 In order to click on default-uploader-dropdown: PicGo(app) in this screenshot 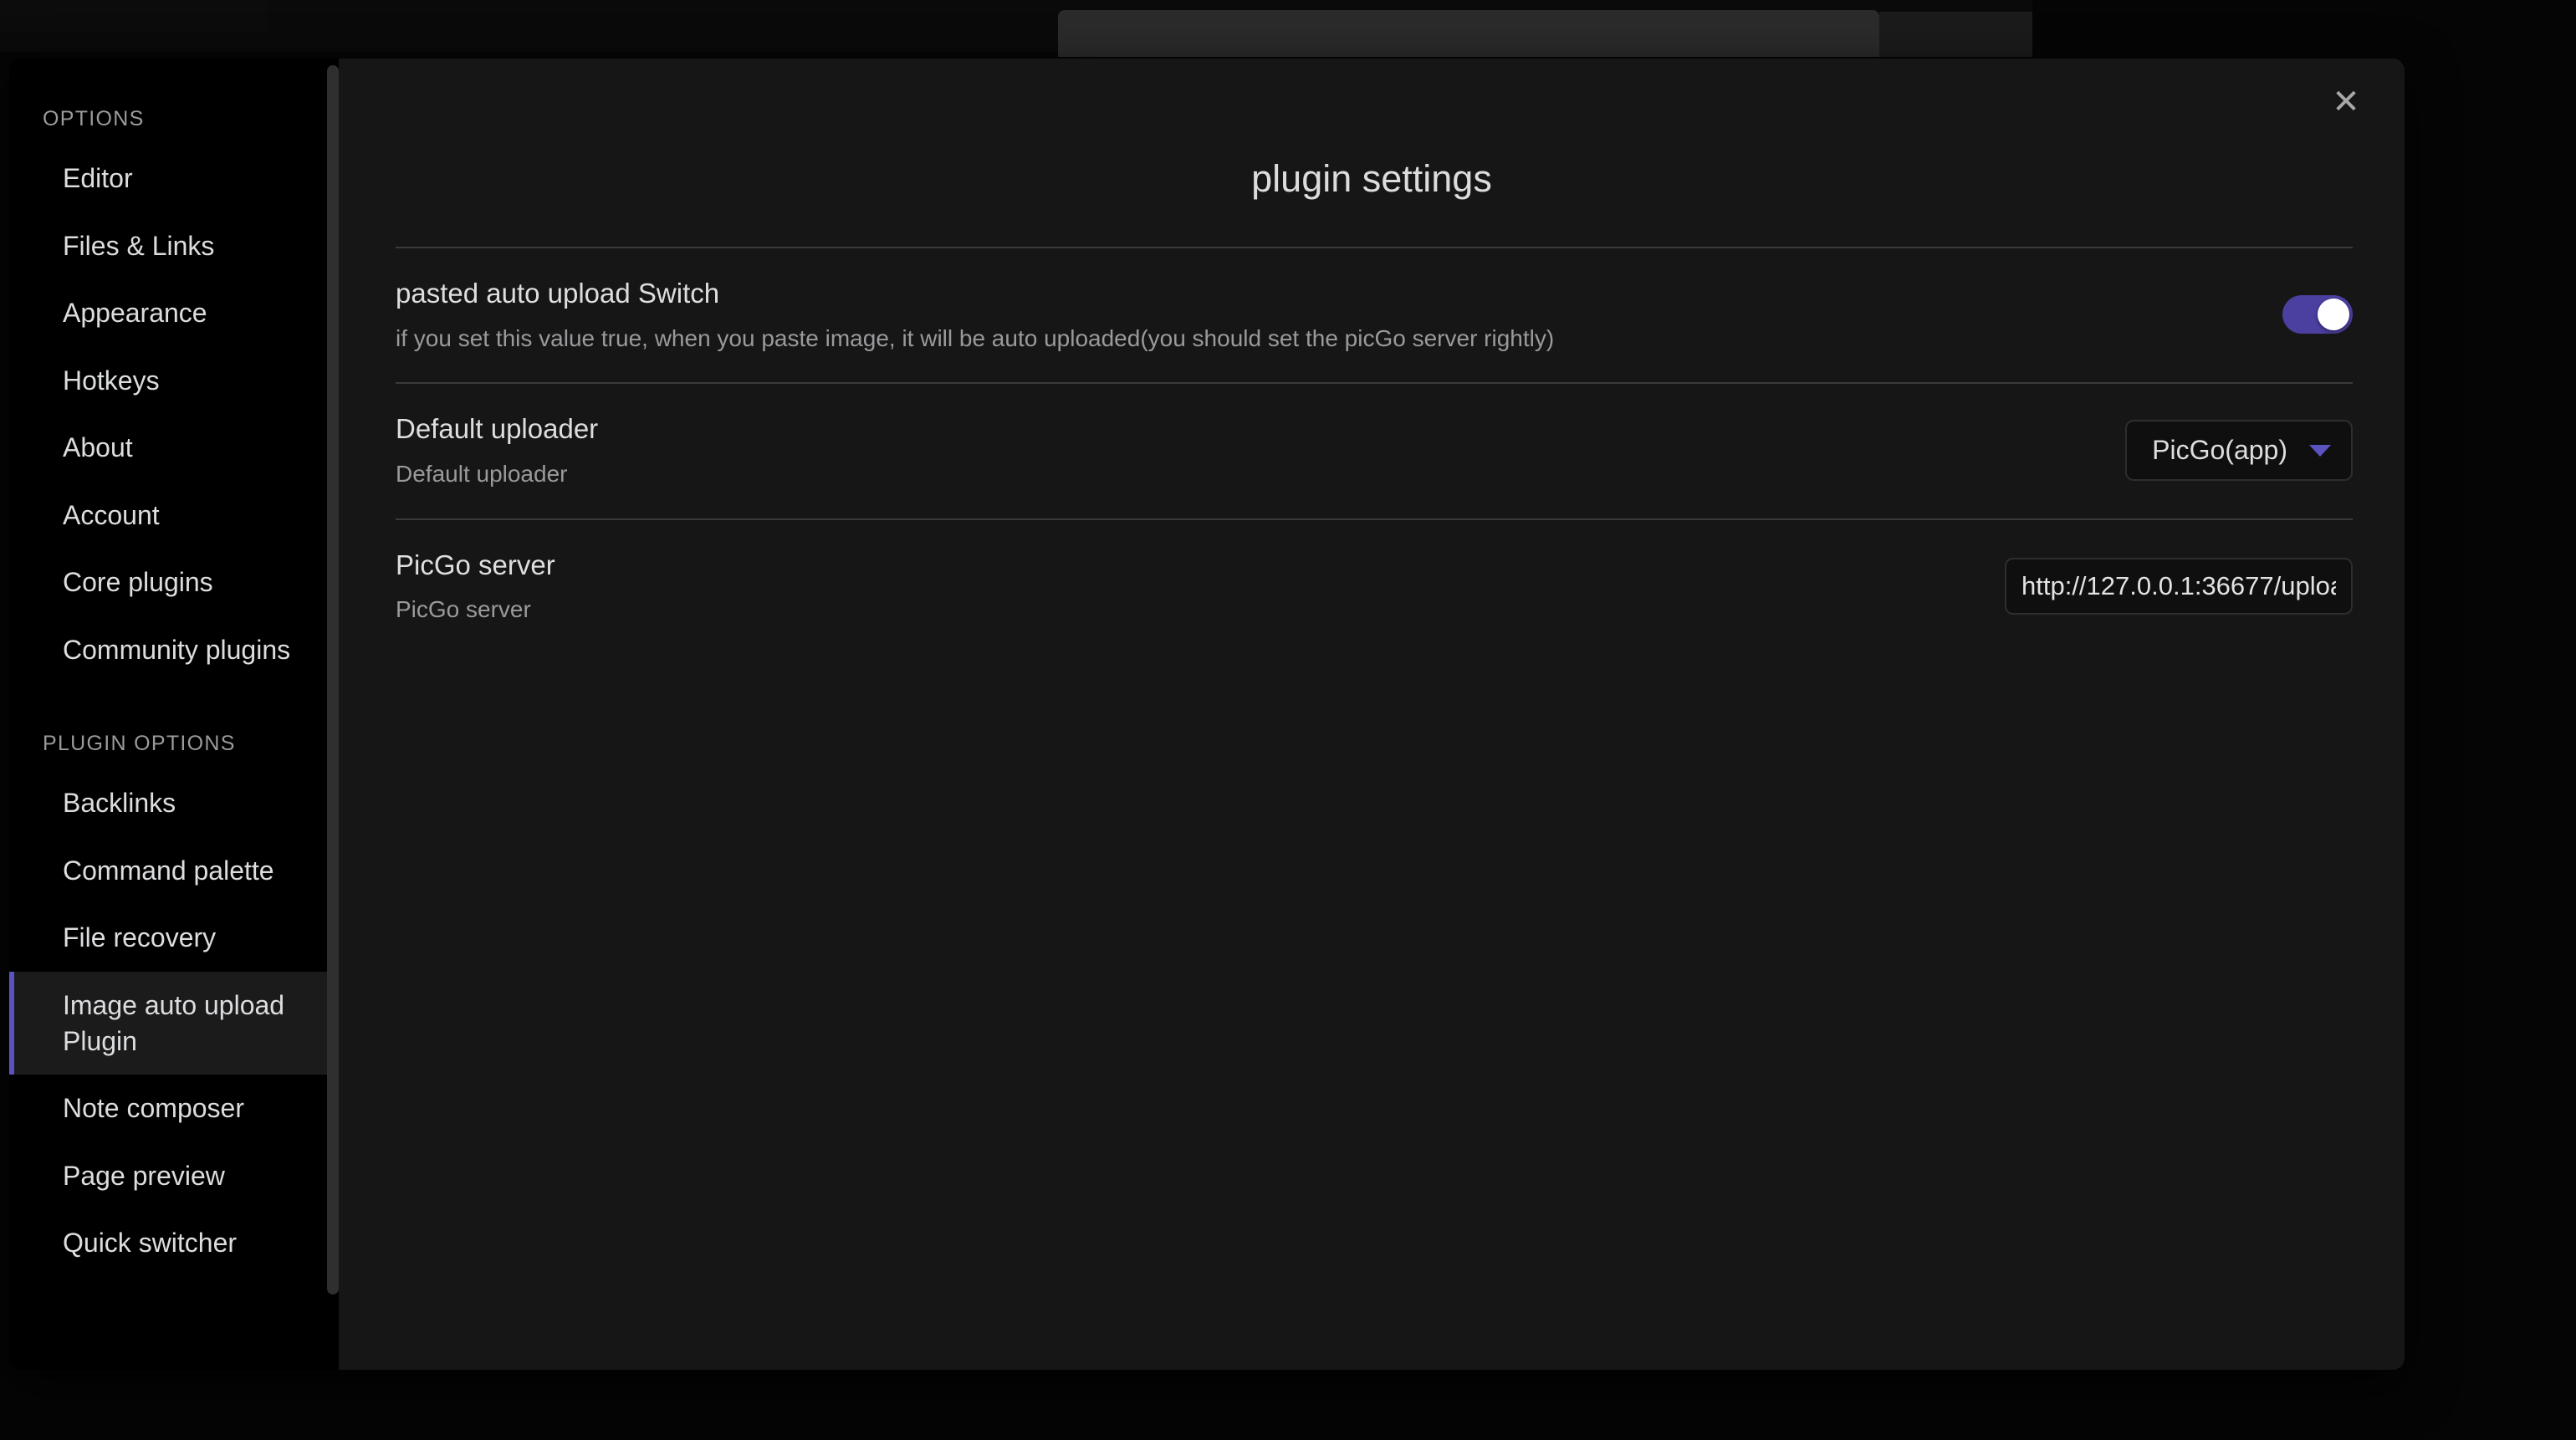, I will do `click(2239, 451)`.